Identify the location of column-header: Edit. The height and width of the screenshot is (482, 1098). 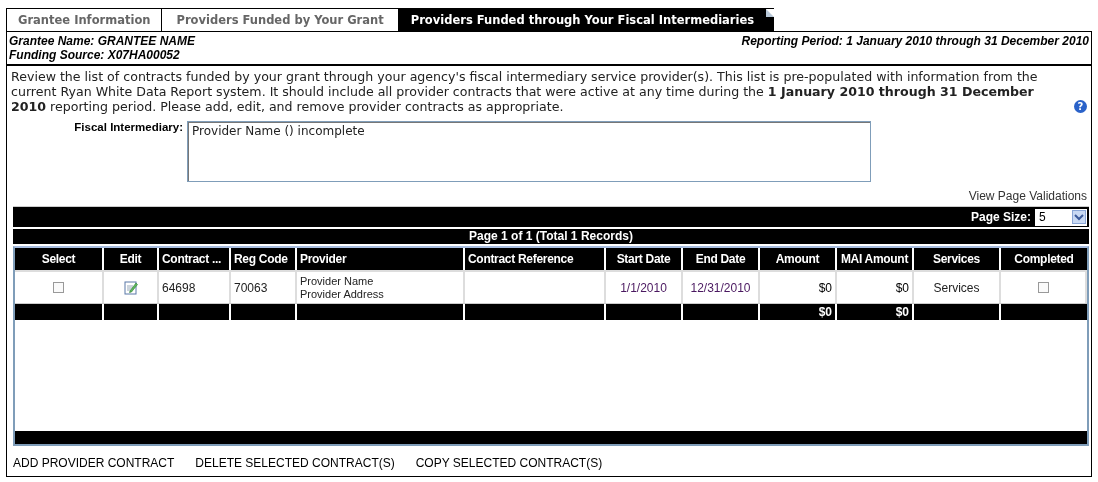
(131, 259).